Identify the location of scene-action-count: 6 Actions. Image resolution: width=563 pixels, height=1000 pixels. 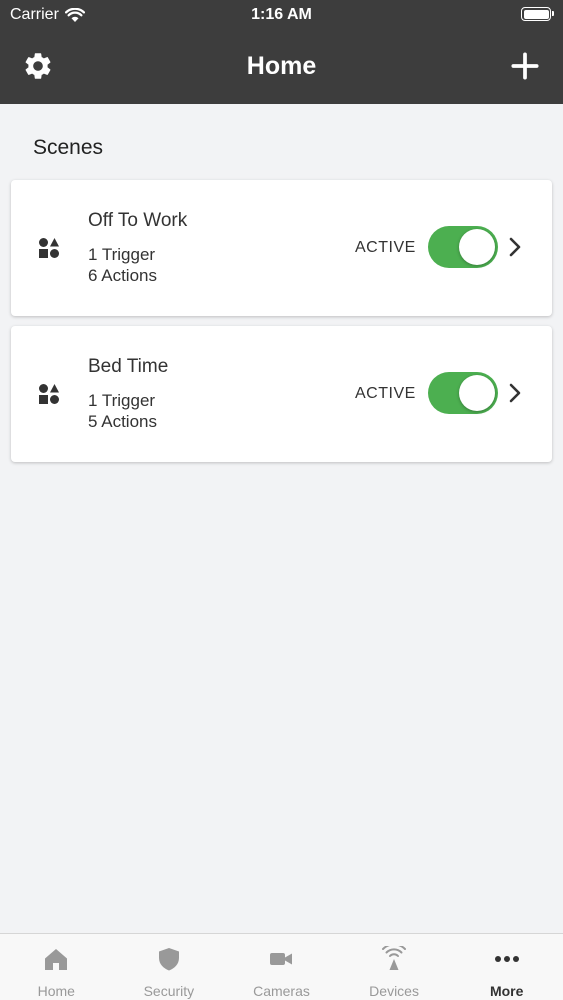
(122, 275).